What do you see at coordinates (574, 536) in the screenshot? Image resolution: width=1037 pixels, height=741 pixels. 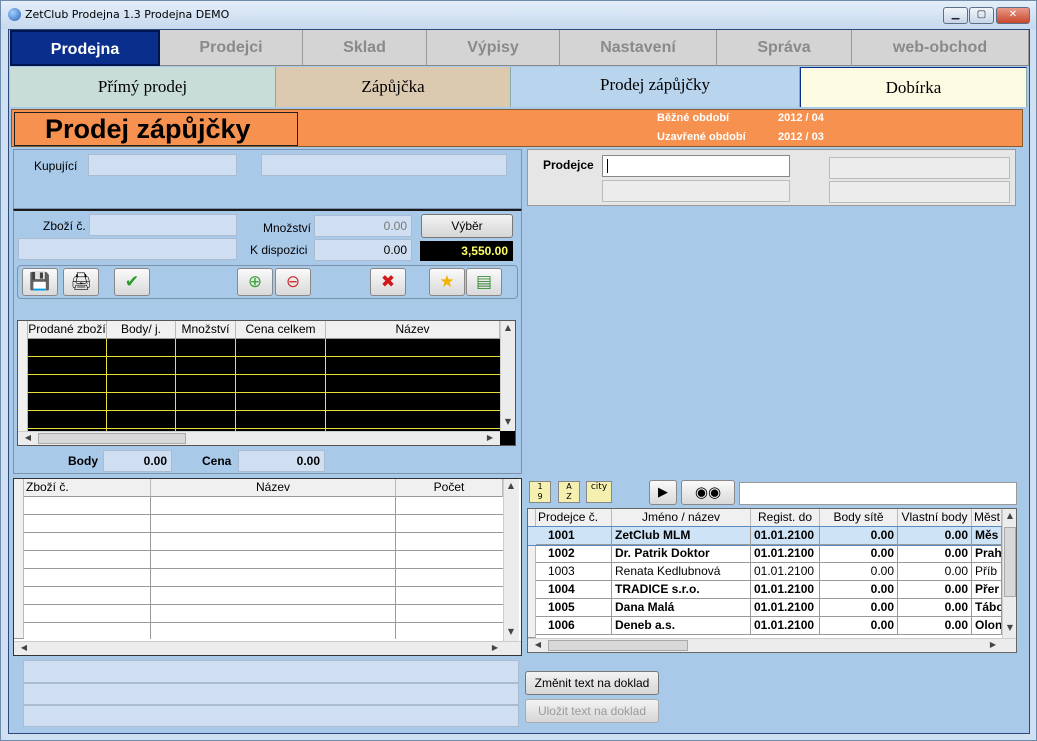 I see `table-cell: 1001` at bounding box center [574, 536].